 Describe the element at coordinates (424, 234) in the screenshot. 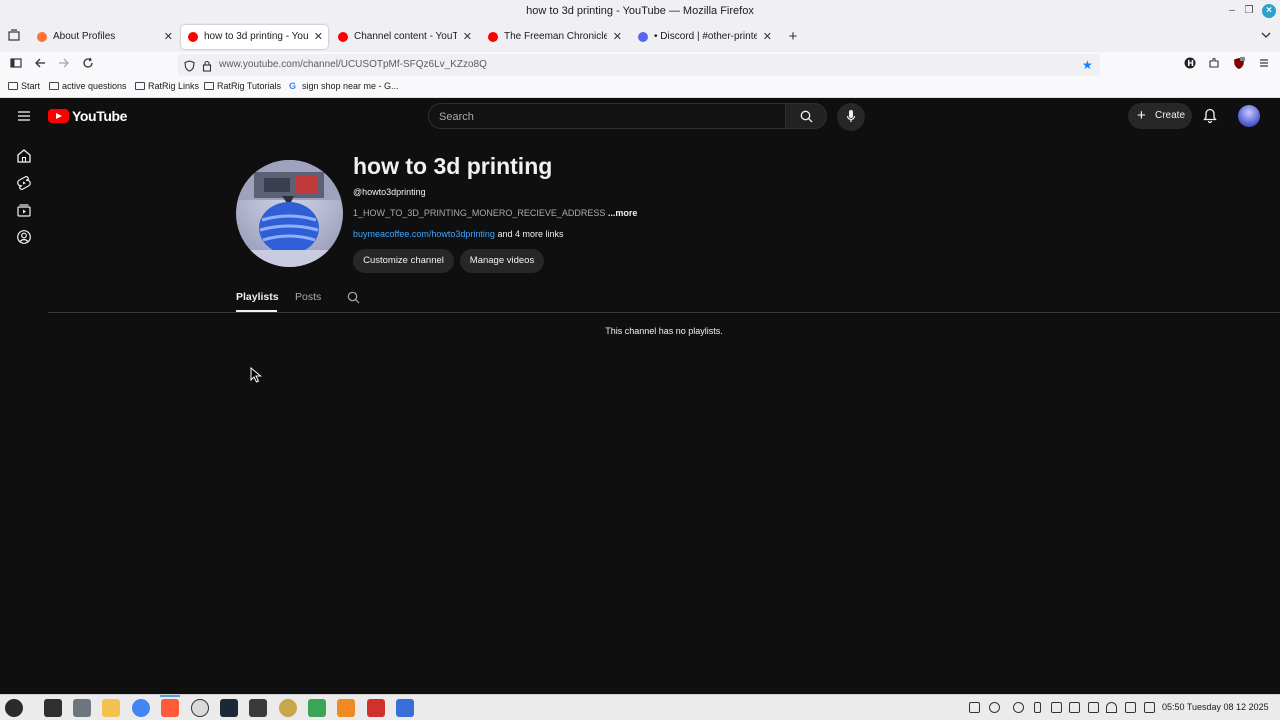

I see `buymeacoffee-link: buymeacoffee.com/howto3dprinting` at that location.